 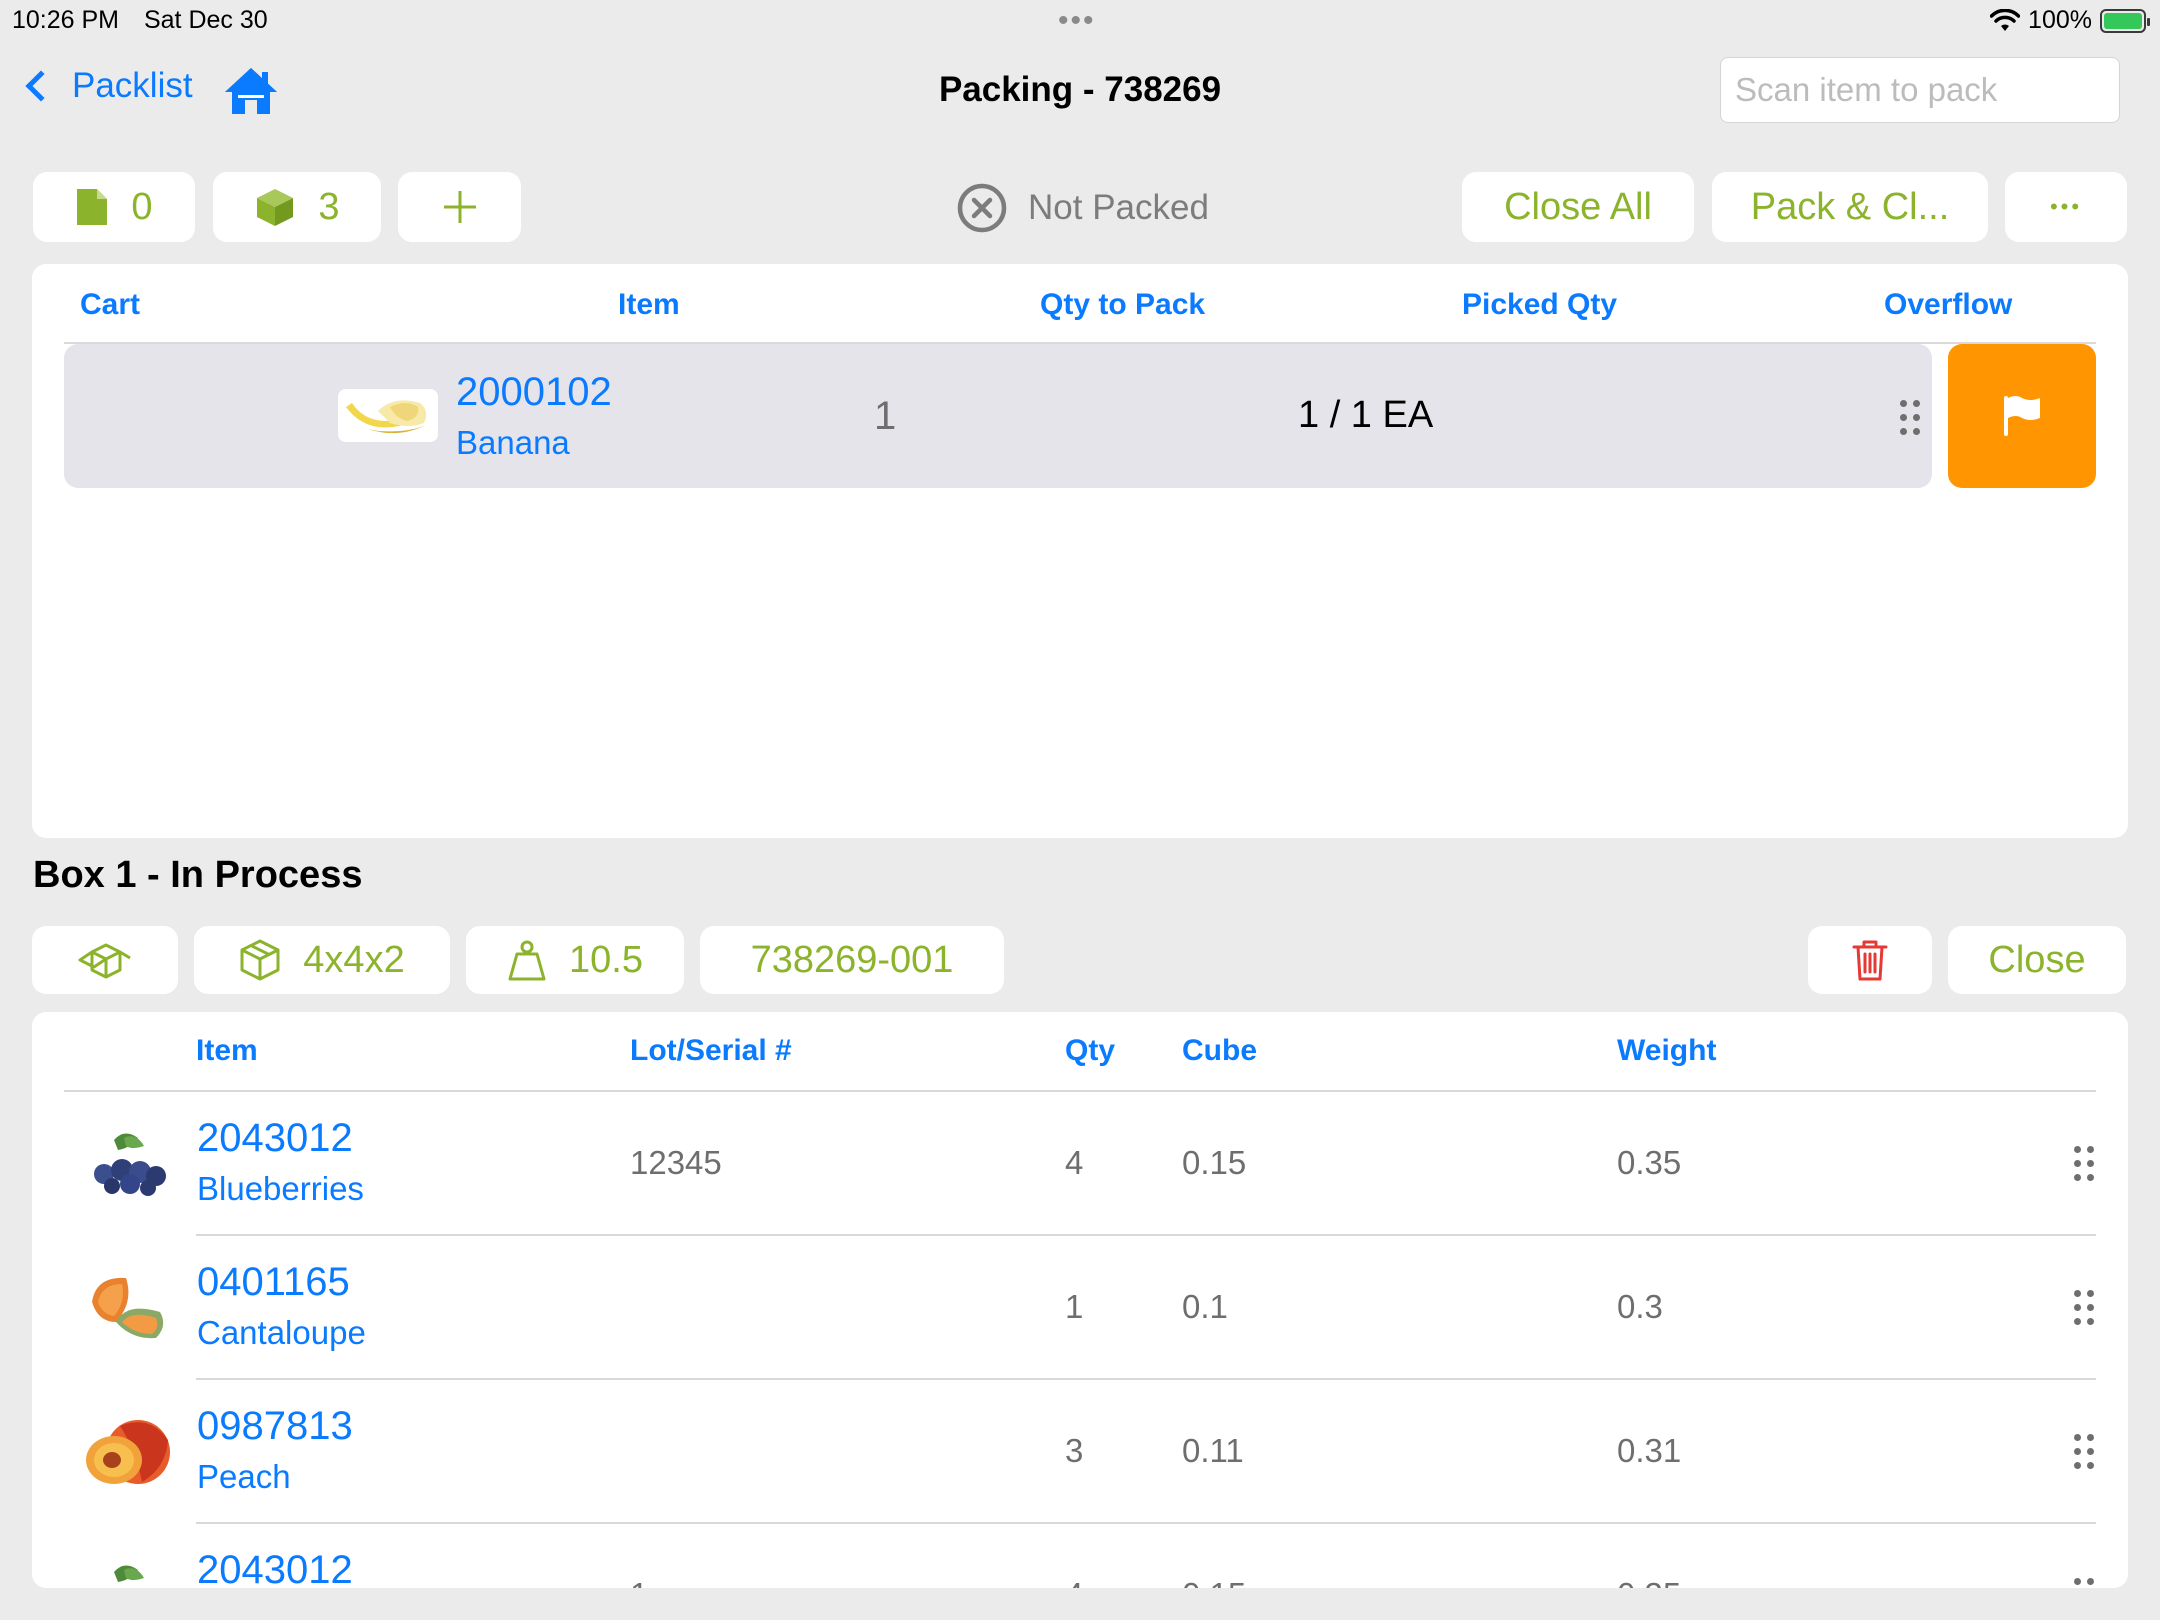 I want to click on documents-count: 0, so click(x=142, y=206).